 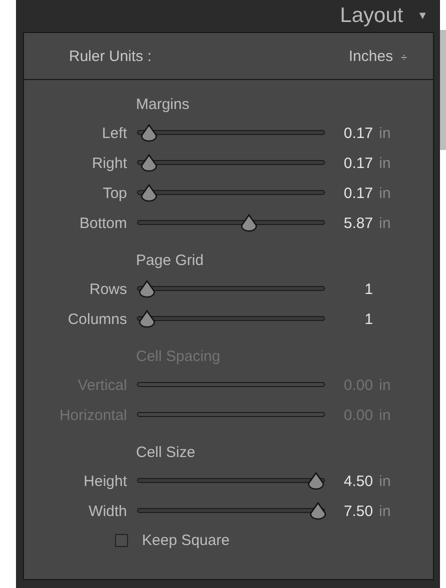 What do you see at coordinates (377, 56) in the screenshot?
I see `ruler-units-dropdown: Inches ÷` at bounding box center [377, 56].